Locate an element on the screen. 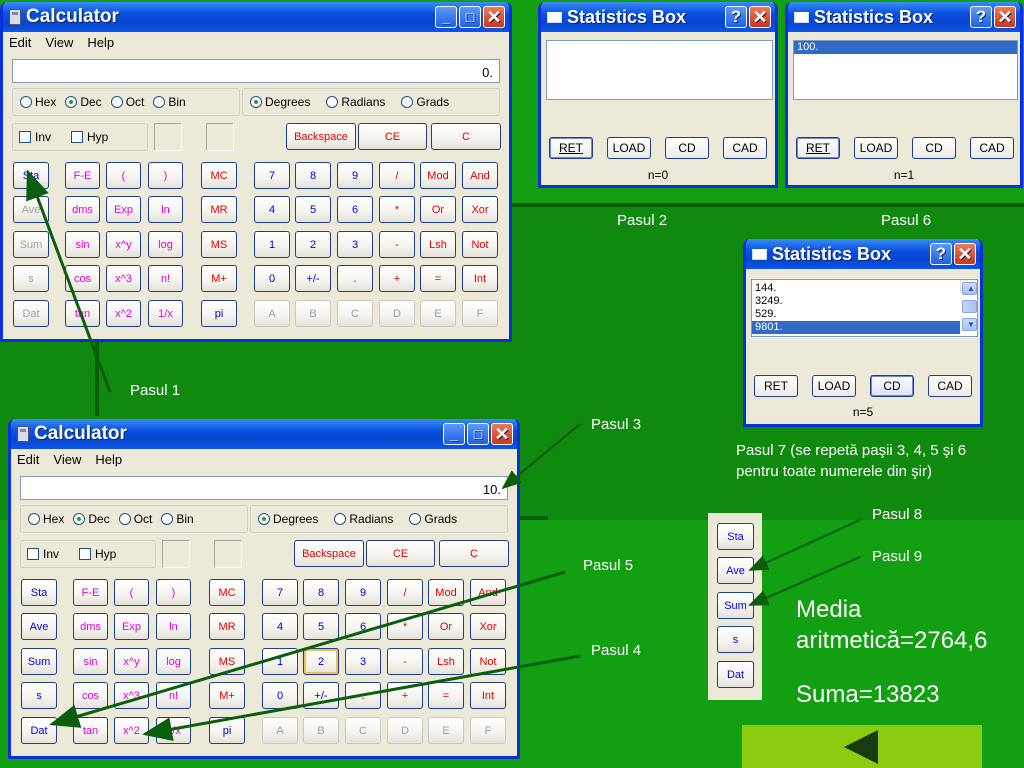 Image resolution: width=1024 pixels, height=768 pixels. keypad-button: F is located at coordinates (480, 313).